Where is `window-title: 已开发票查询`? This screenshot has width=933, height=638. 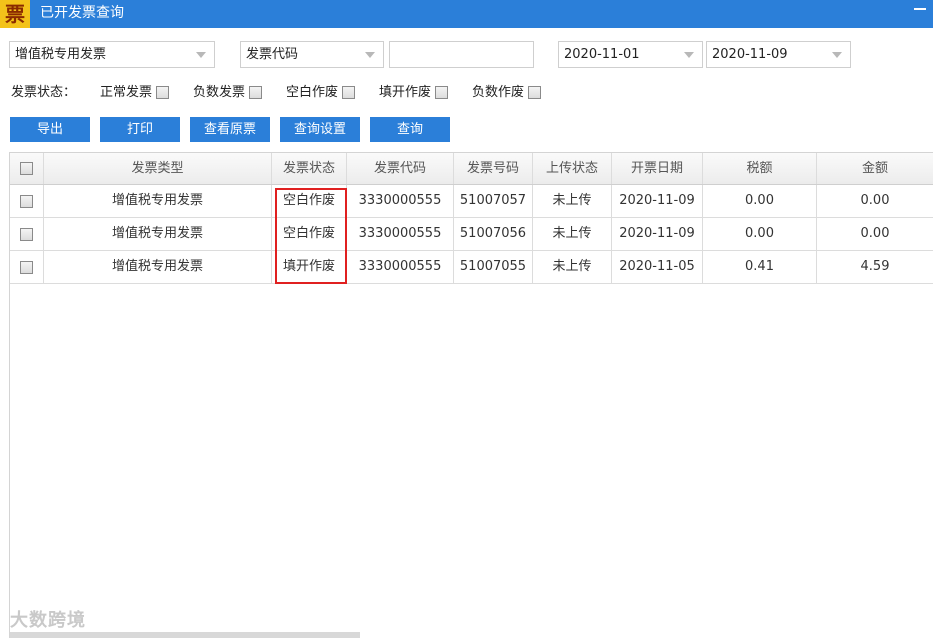
window-title: 已开发票查询 is located at coordinates (82, 13).